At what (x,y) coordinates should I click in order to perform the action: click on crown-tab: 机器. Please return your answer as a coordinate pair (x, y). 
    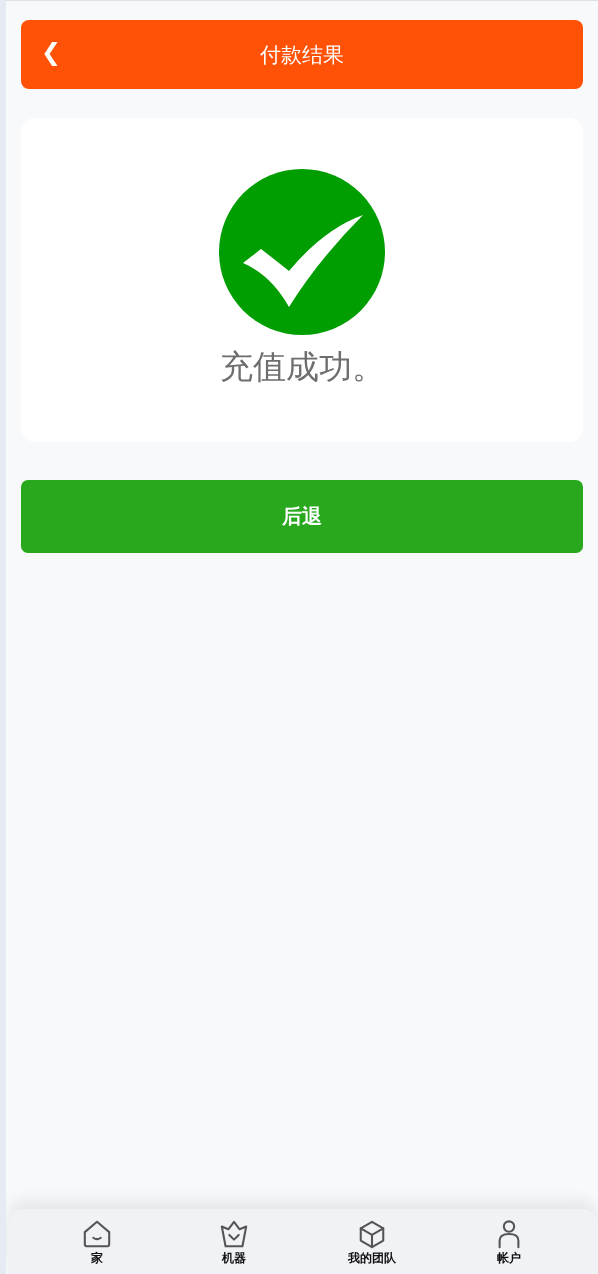
    Looking at the image, I should click on (234, 1241).